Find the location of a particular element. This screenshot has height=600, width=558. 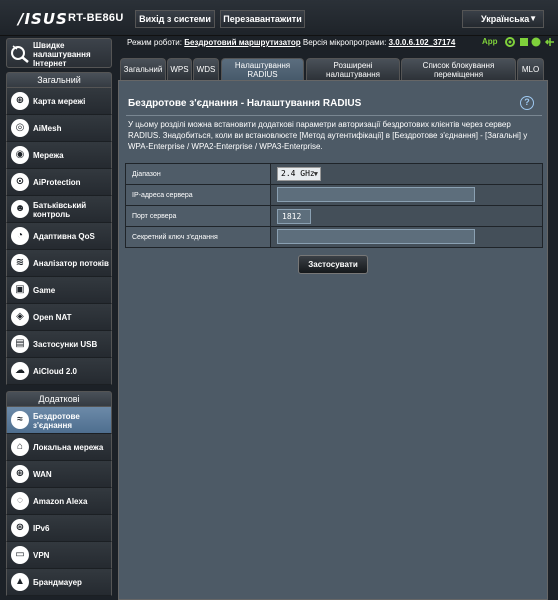

sidebar-item: ◌ Amazon Alexa is located at coordinates (59, 501).